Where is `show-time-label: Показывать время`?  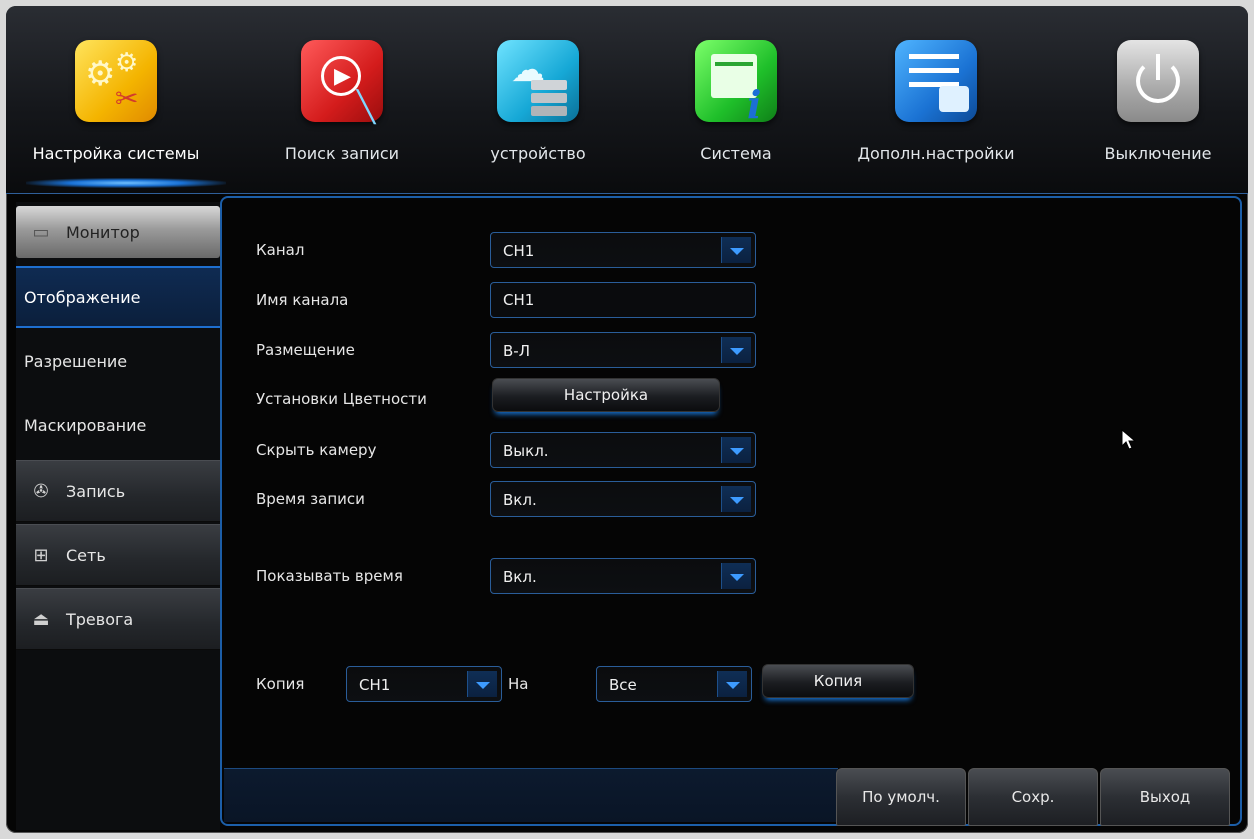
show-time-label: Показывать время is located at coordinates (329, 576).